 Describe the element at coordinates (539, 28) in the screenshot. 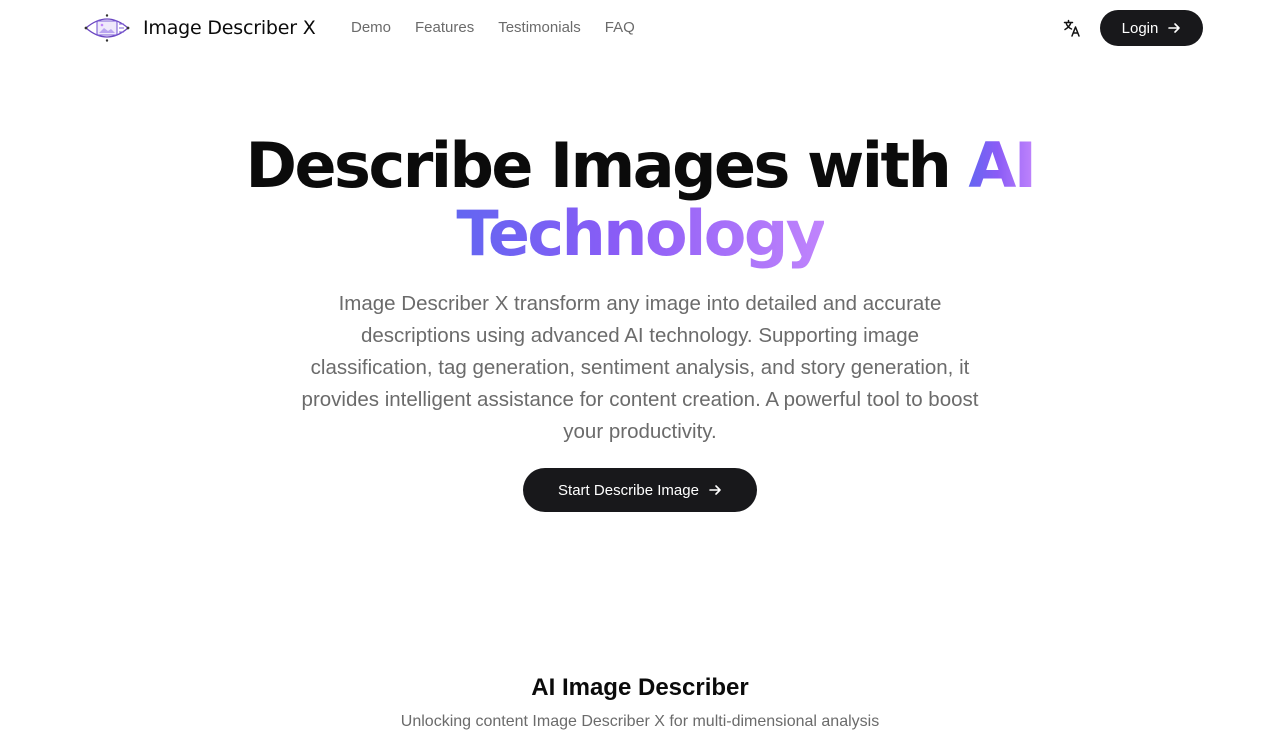

I see `nav-item-testimonials: Testimonials` at that location.